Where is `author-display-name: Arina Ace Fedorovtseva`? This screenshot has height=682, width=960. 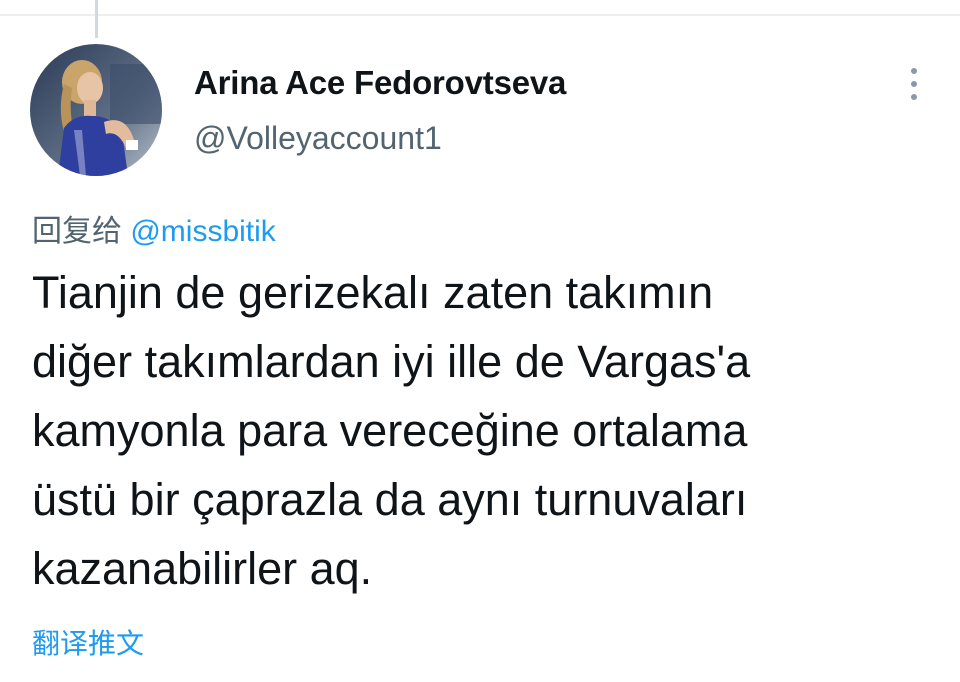
author-display-name: Arina Ace Fedorovtseva is located at coordinates (380, 83).